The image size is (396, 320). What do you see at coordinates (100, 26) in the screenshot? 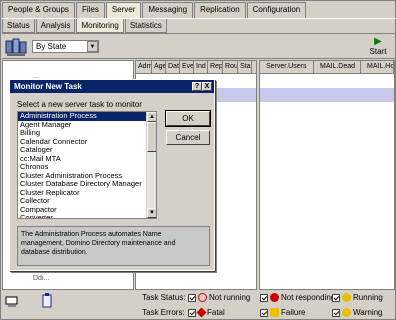
I see `subtab-monitoring: Monitoring` at bounding box center [100, 26].